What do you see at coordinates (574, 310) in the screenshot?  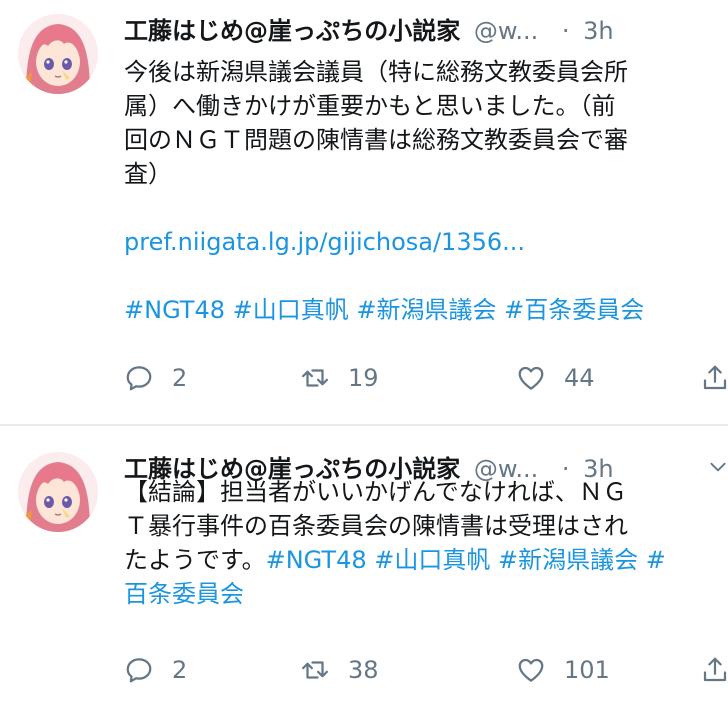 I see `hashtag: #百条委員会` at bounding box center [574, 310].